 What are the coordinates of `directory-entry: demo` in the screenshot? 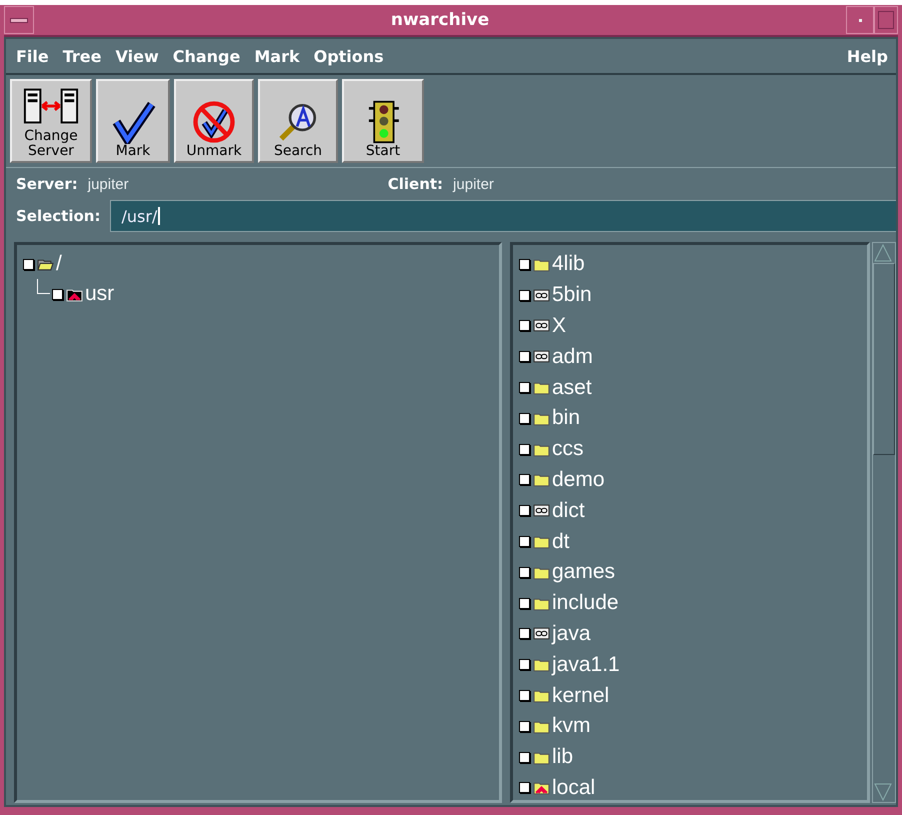 It's located at (578, 480).